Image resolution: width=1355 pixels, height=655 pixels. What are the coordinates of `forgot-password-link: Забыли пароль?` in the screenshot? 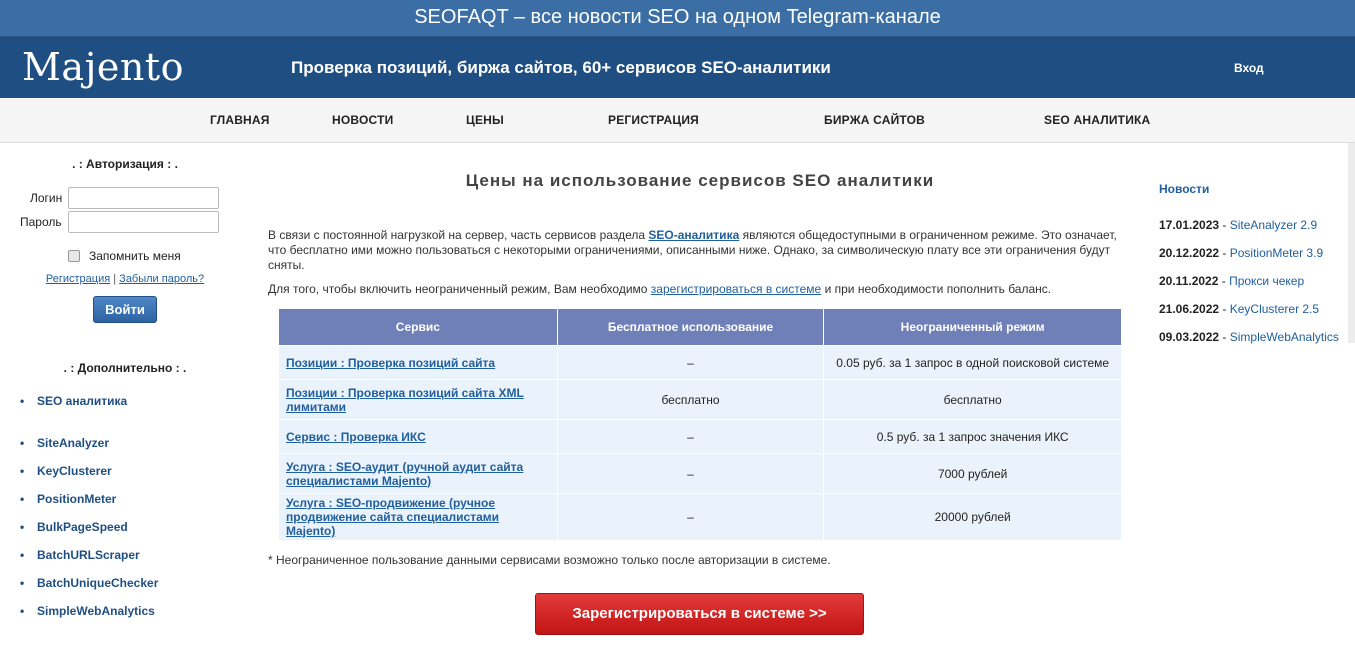 It's located at (161, 279).